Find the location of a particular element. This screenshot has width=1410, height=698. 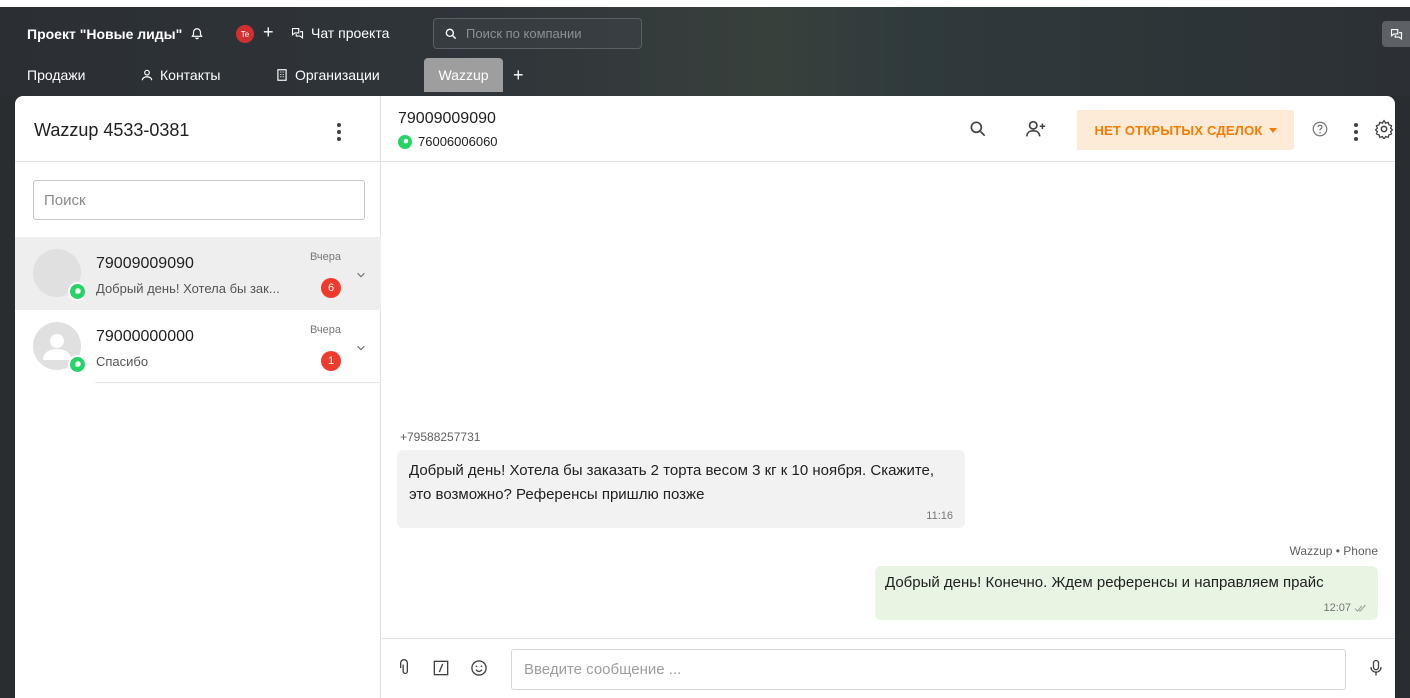

company-search is located at coordinates (537, 33).